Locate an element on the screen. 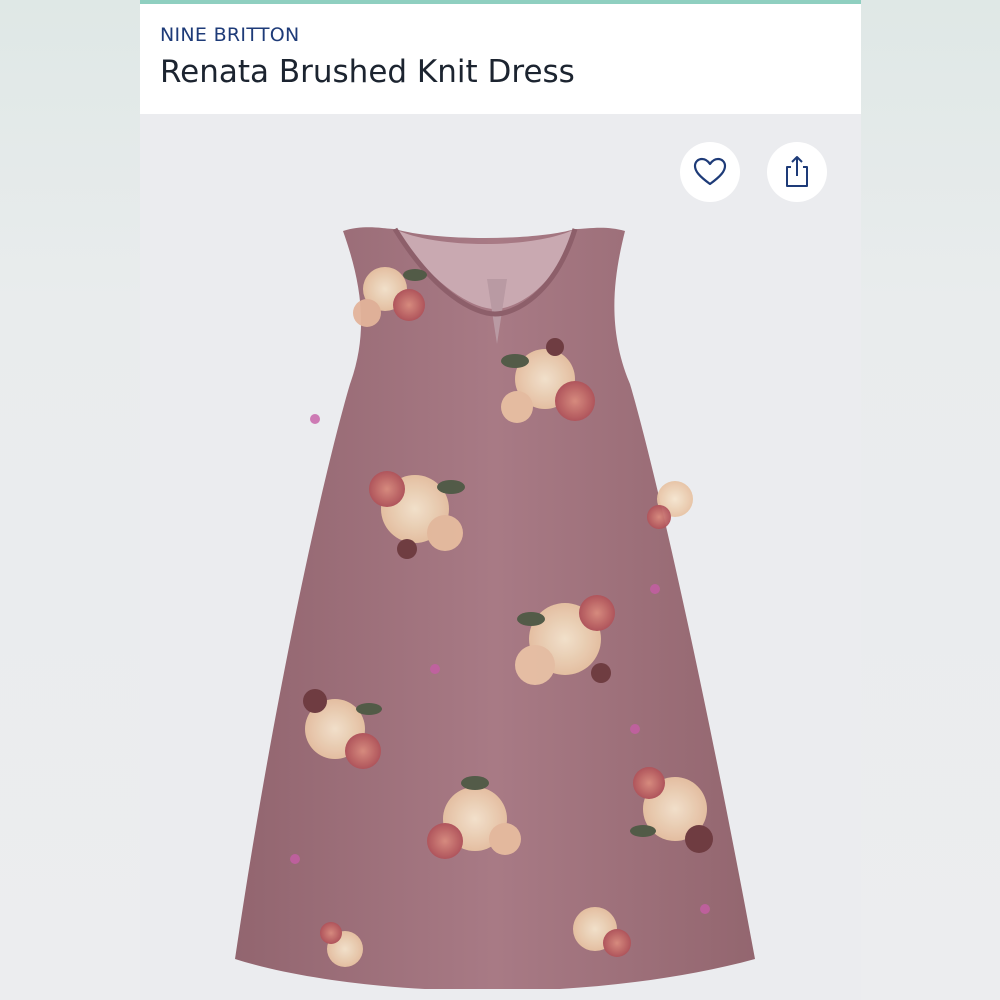  share-icon is located at coordinates (797, 171).